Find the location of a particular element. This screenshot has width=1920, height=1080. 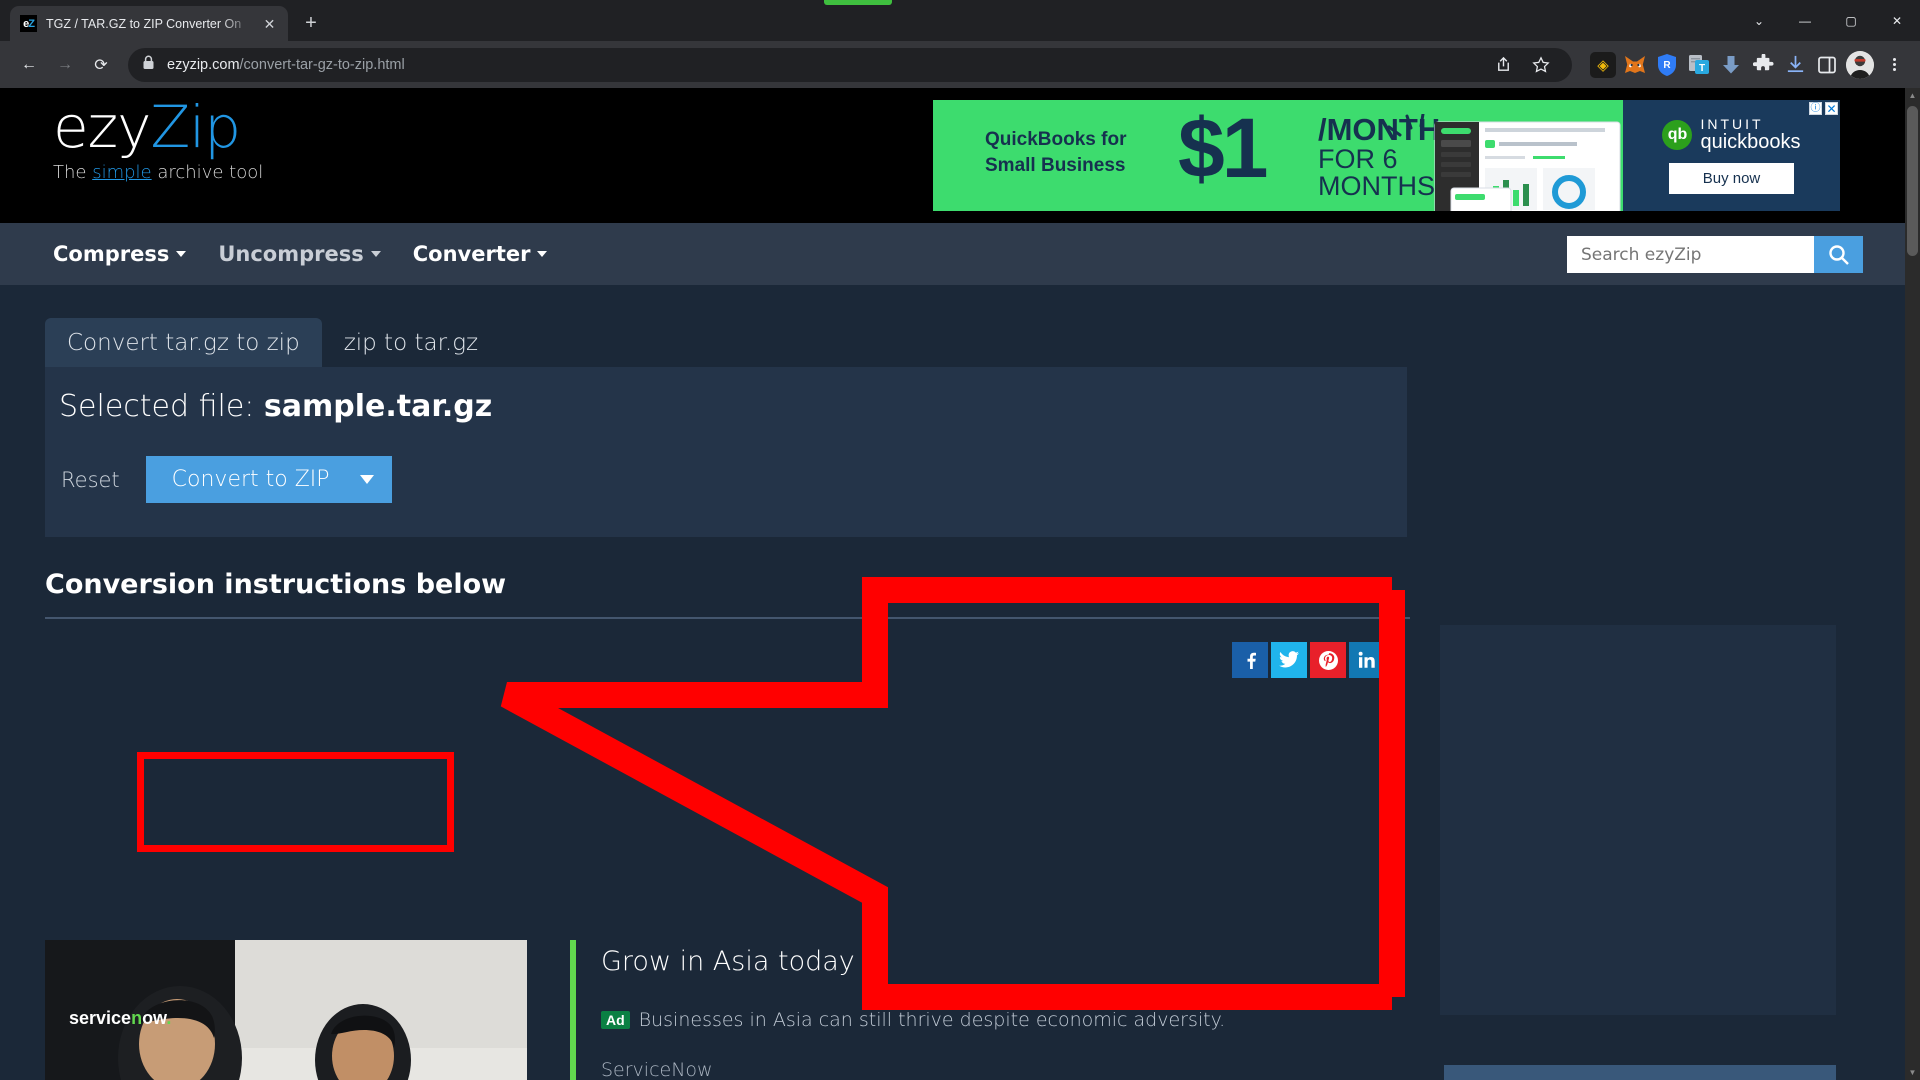

nav-item-compress: Compress is located at coordinates (120, 254).